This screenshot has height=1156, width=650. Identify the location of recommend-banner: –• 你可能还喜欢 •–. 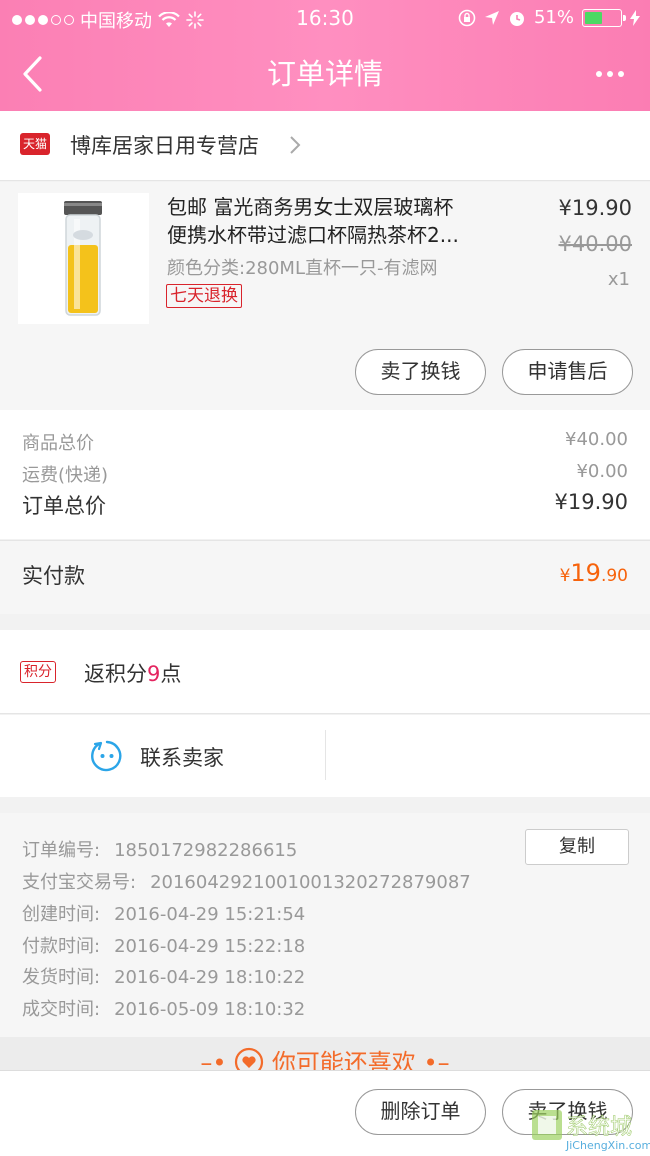
(325, 1053).